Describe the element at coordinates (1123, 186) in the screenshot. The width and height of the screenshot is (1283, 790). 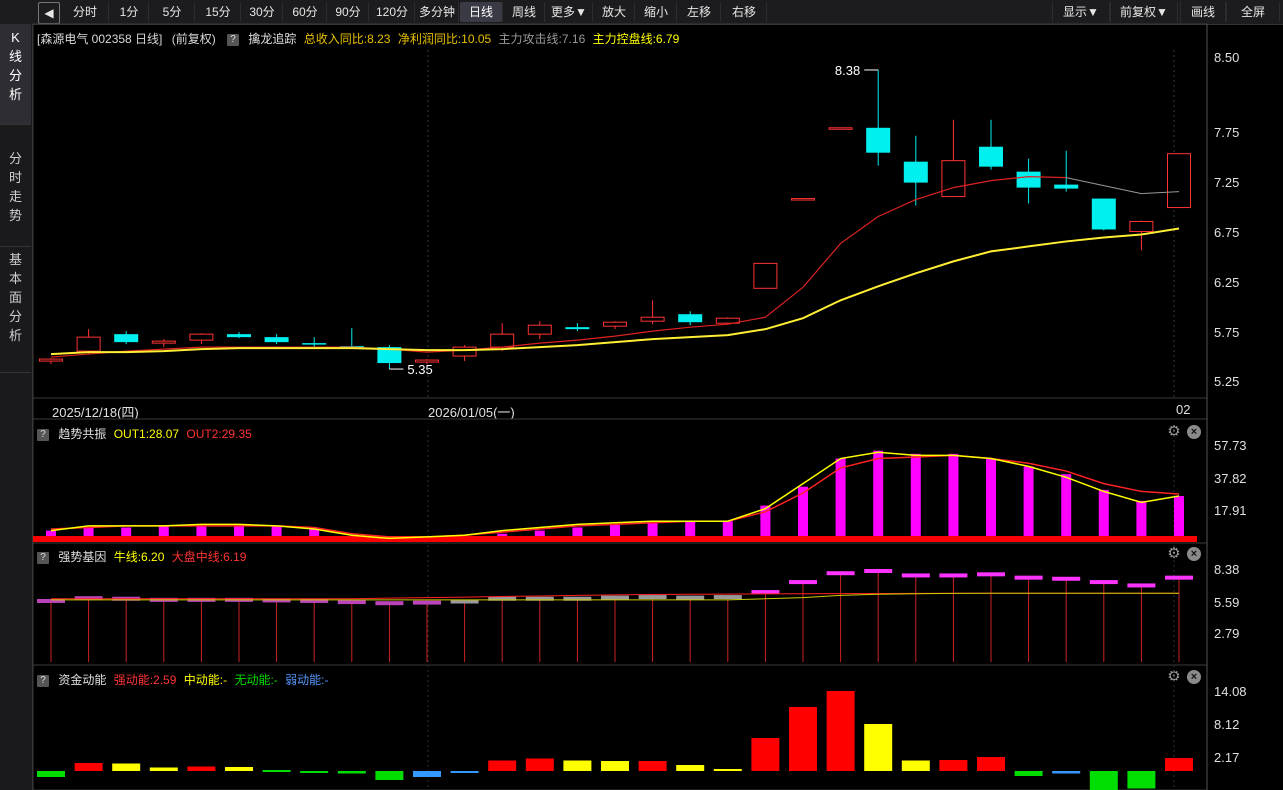
I see `ma-gray-line` at that location.